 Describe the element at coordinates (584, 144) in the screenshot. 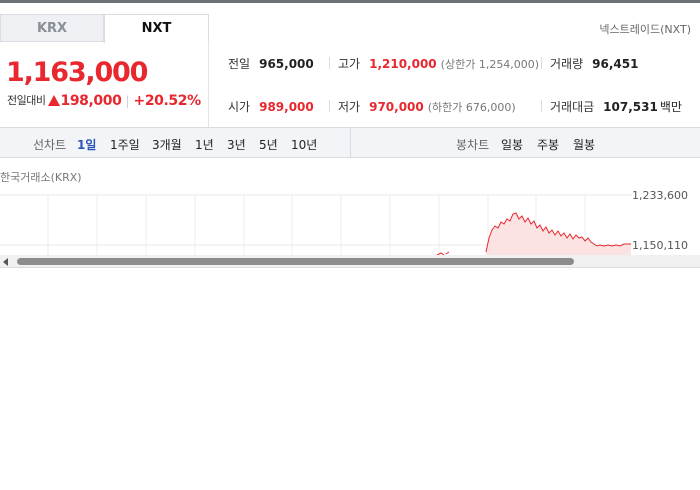

I see `candle-monthly: 월봉` at that location.